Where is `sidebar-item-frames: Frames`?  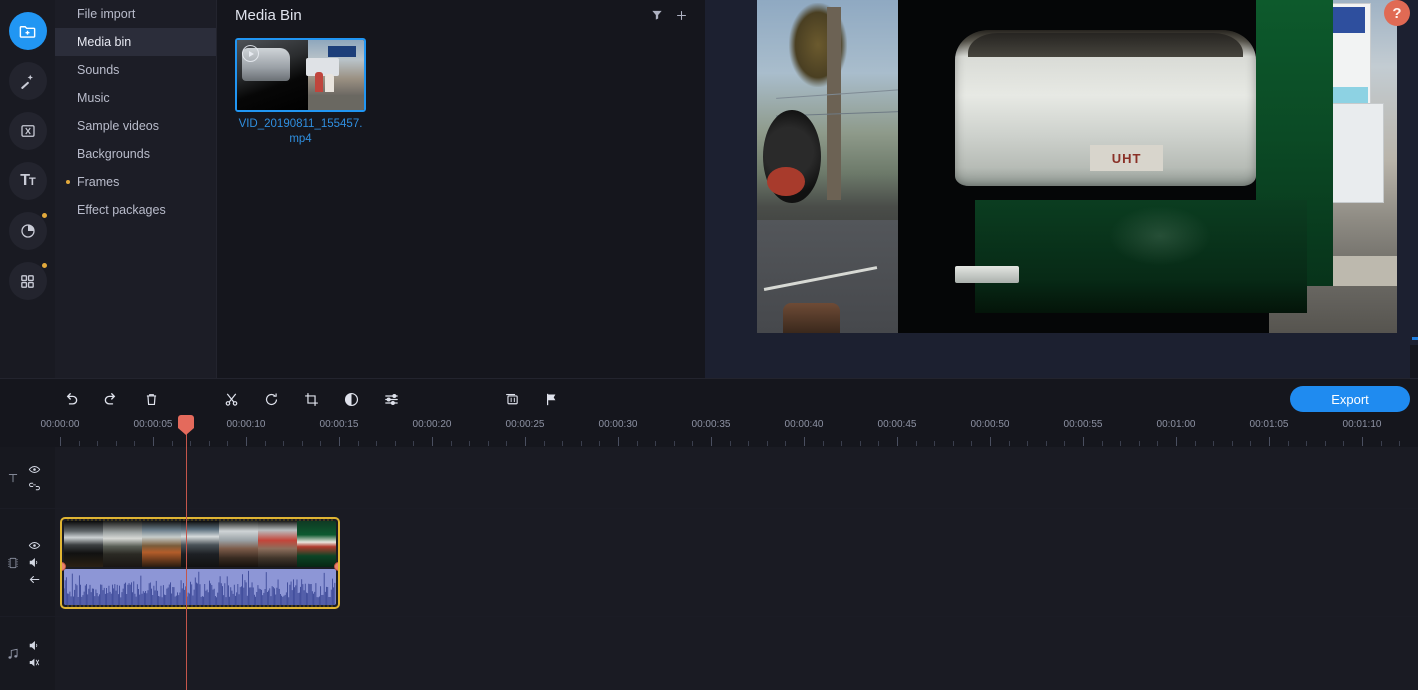
sidebar-item-frames: Frames is located at coordinates (135, 182).